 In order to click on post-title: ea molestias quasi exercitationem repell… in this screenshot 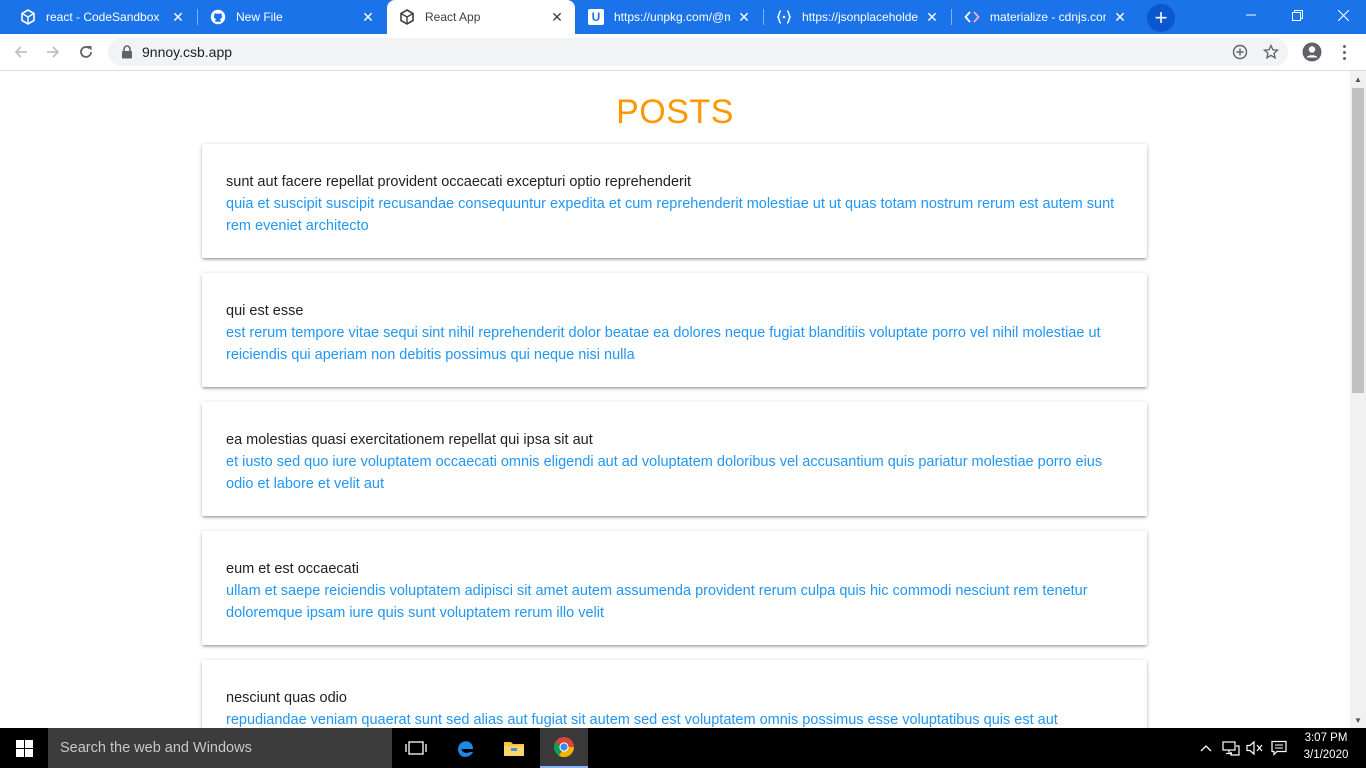, I will do `click(409, 440)`.